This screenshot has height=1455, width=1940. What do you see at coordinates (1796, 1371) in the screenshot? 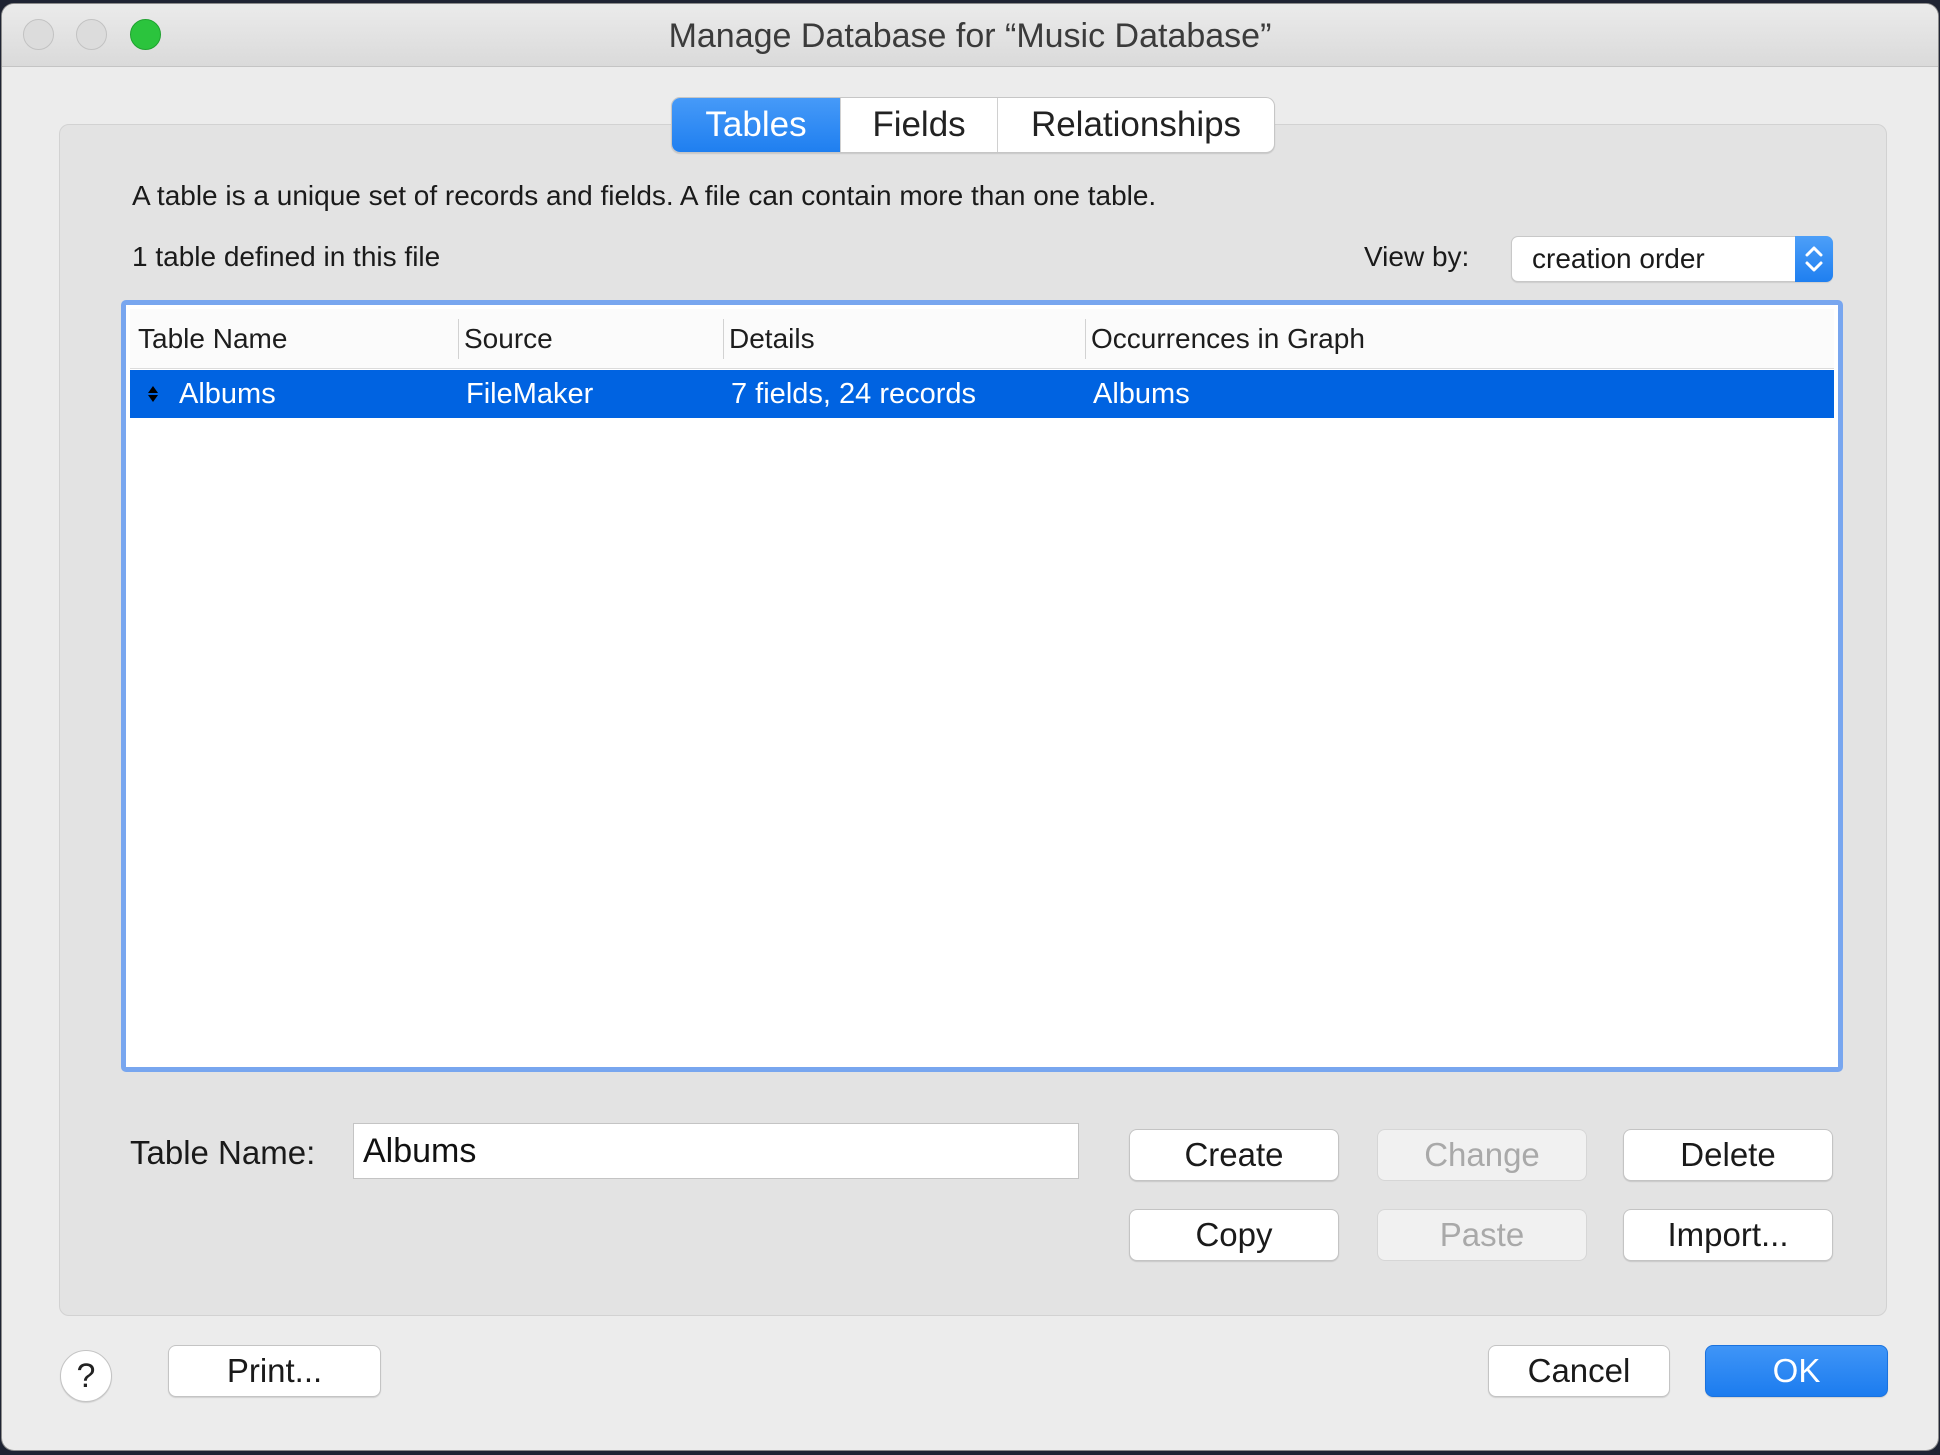
I see `ok-button: OK` at bounding box center [1796, 1371].